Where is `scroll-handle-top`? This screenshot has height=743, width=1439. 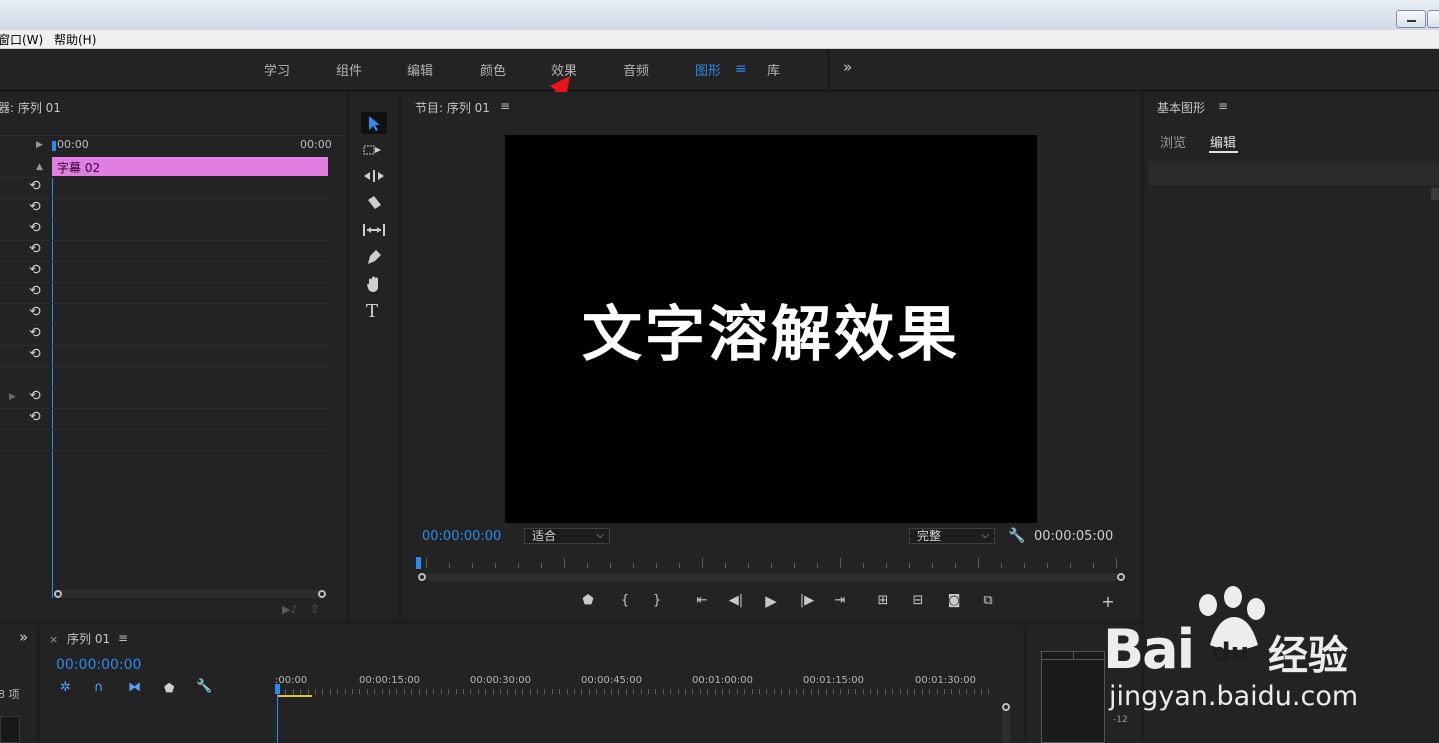
scroll-handle-top is located at coordinates (1006, 707).